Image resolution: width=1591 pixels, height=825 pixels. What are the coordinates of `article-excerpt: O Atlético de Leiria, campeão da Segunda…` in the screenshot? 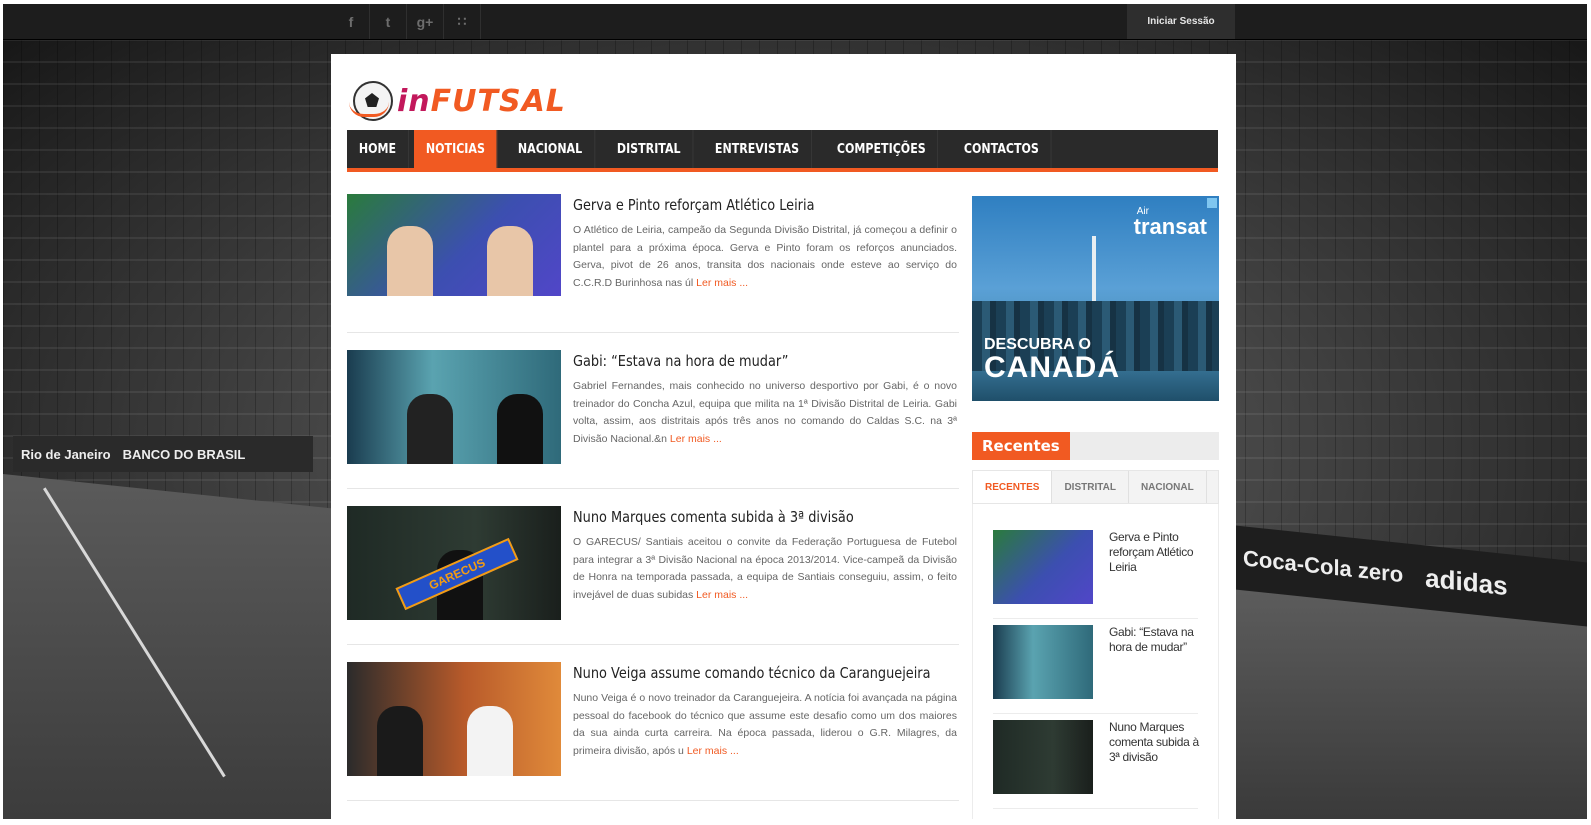 It's located at (765, 257).